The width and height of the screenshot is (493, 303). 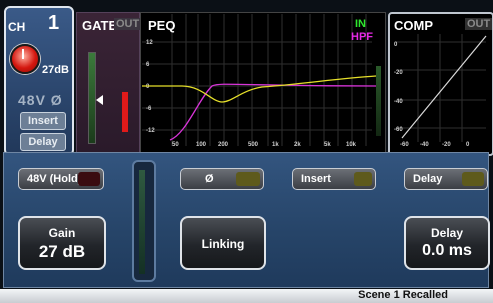 What do you see at coordinates (275, 145) in the screenshot?
I see `peq-x-tick: 1k` at bounding box center [275, 145].